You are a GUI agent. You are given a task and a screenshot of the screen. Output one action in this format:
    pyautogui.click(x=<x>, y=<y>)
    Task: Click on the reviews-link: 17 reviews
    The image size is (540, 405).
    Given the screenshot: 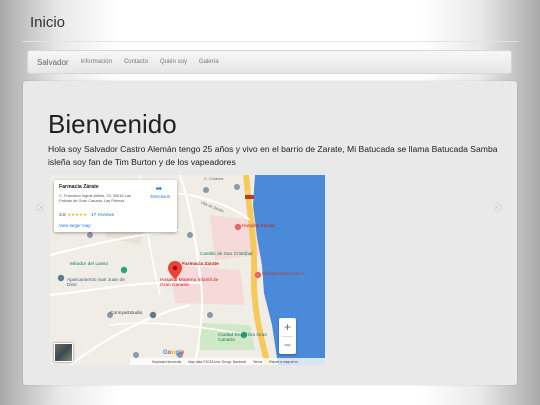 What is the action you would take?
    pyautogui.click(x=102, y=215)
    